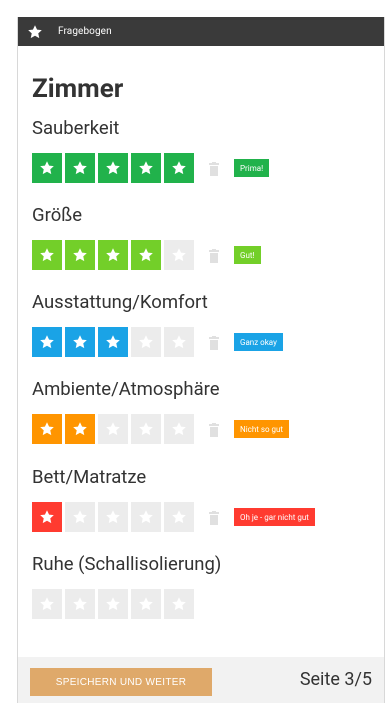  Describe the element at coordinates (335, 679) in the screenshot. I see `page-indicator: Seite 3/5` at that location.